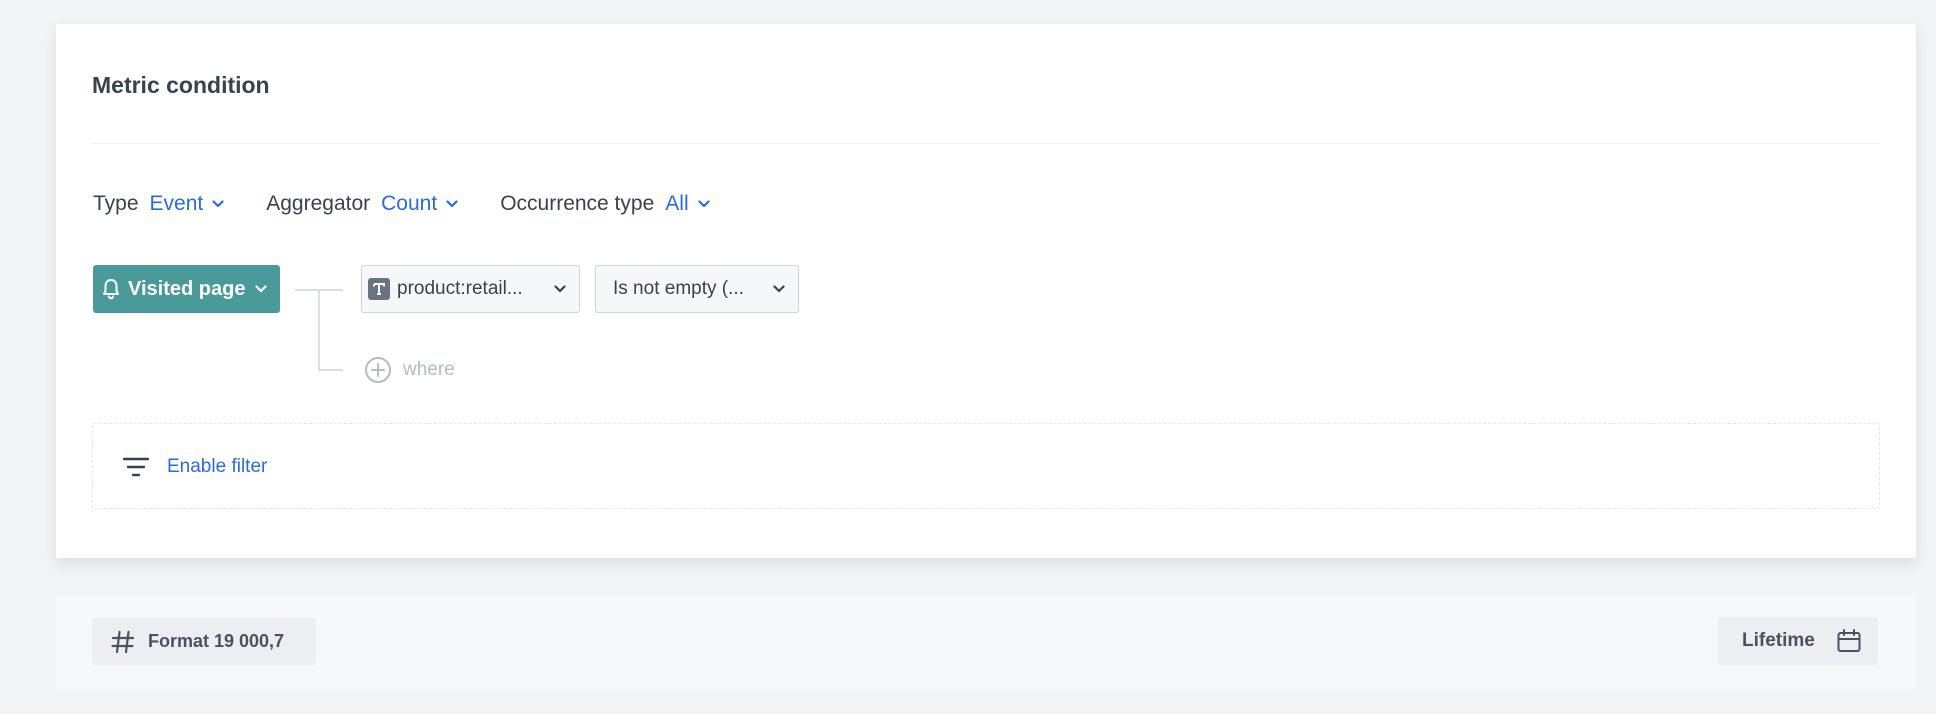  What do you see at coordinates (217, 466) in the screenshot?
I see `enable-filter-label: Enable filter` at bounding box center [217, 466].